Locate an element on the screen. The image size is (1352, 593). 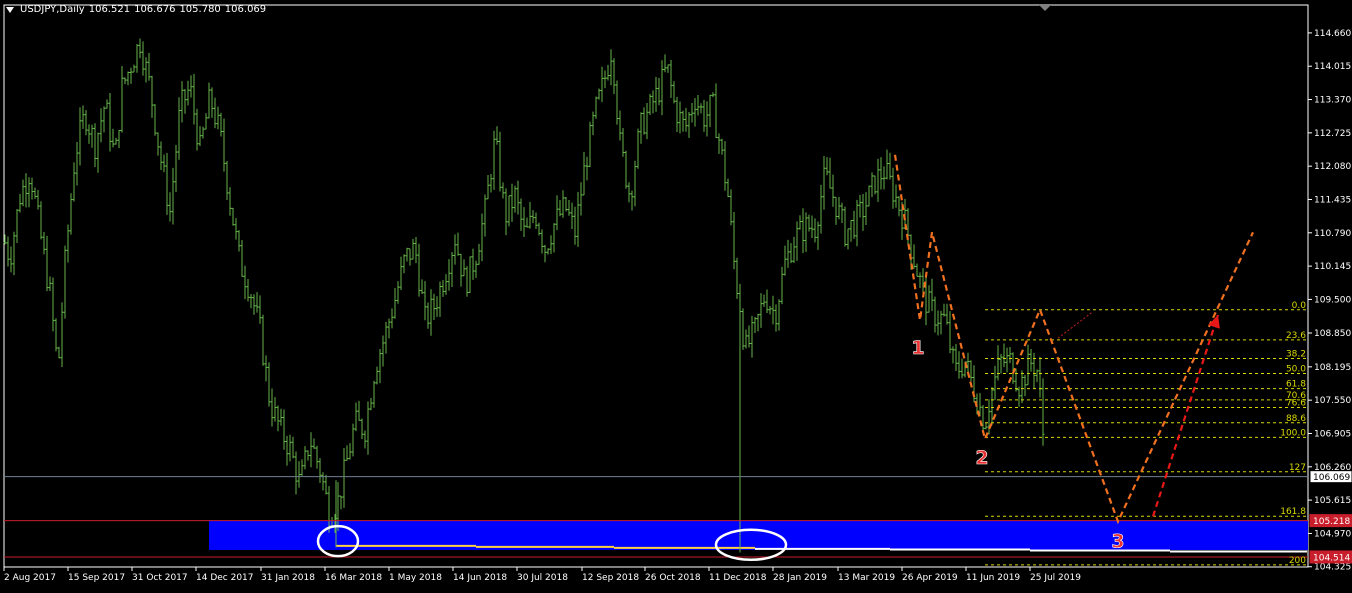
fib-level-label: 0.0 is located at coordinates (1299, 306).